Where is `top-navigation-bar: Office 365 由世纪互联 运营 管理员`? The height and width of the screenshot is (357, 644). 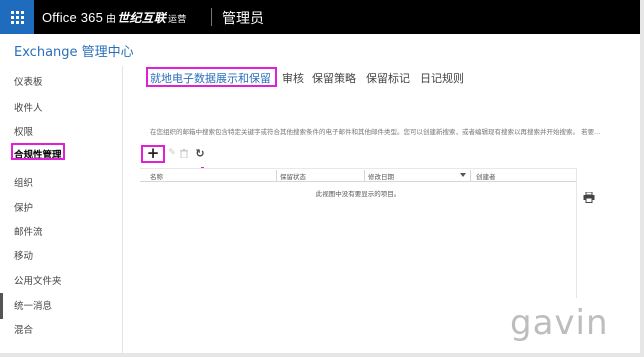
top-navigation-bar: Office 365 由世纪互联 运营 管理员 is located at coordinates (322, 17).